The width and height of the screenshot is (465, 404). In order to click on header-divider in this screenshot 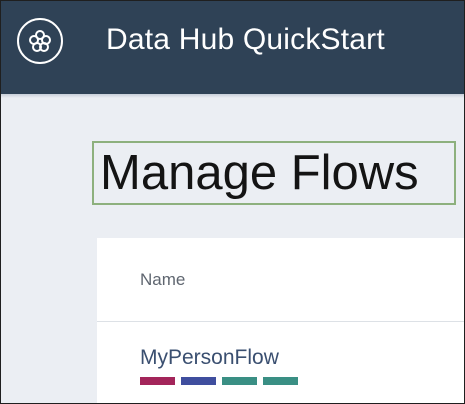, I will do `click(280, 321)`.